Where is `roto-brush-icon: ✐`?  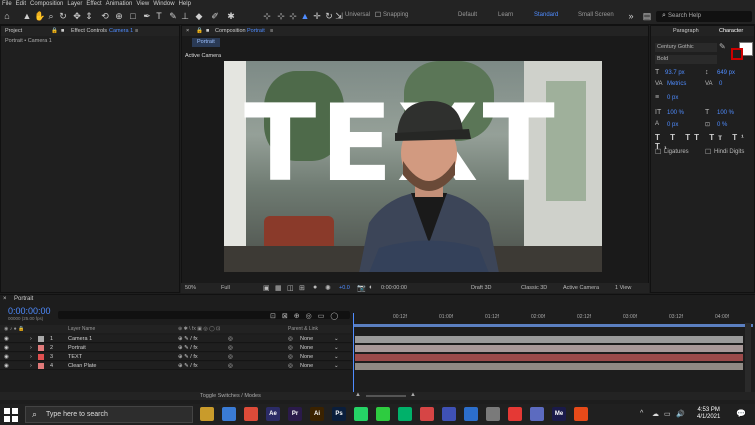 roto-brush-icon: ✐ is located at coordinates (215, 16).